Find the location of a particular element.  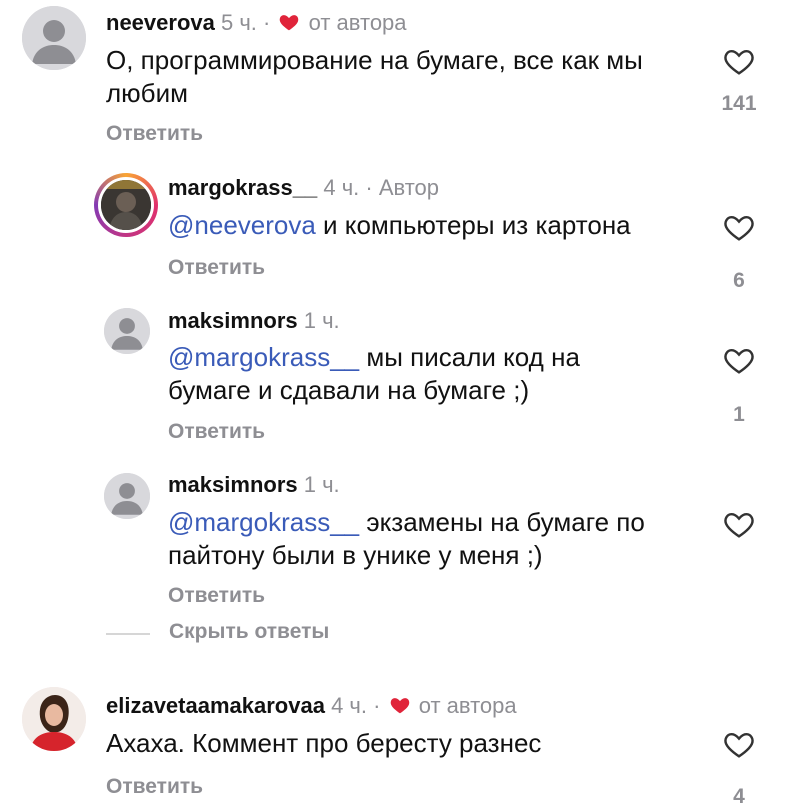

like-button: 6 is located at coordinates (739, 252).